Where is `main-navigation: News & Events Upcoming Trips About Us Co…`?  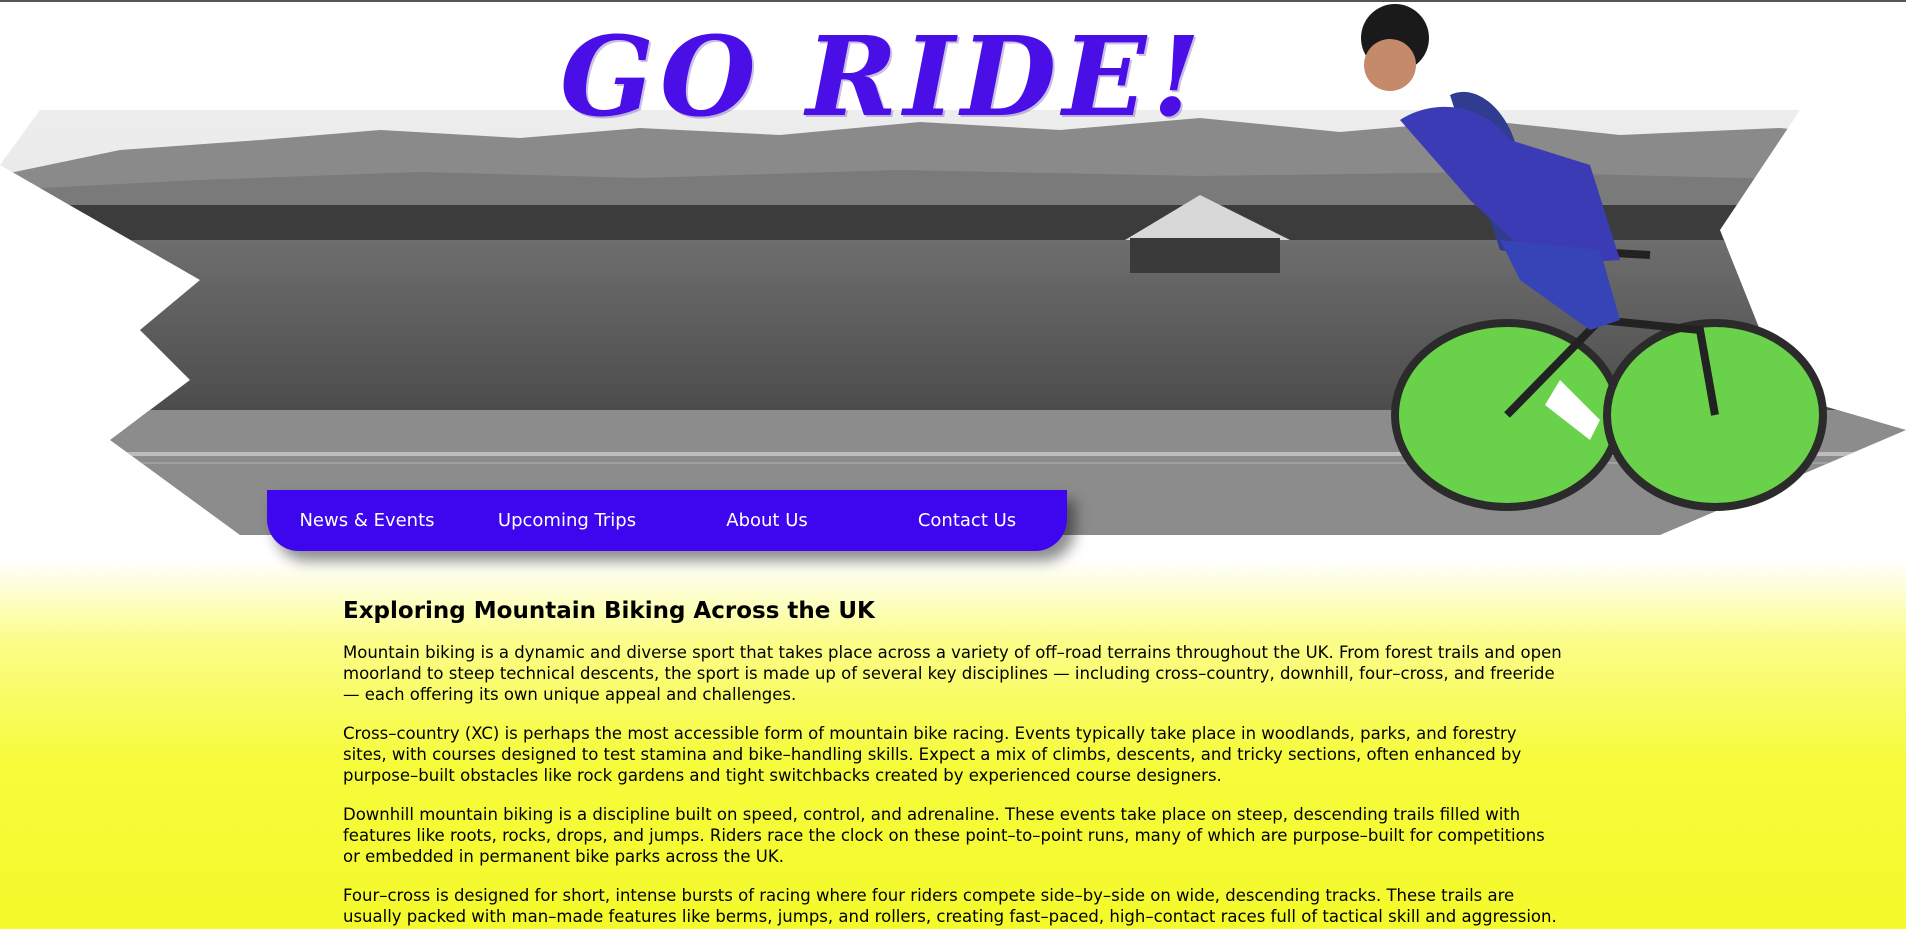 main-navigation: News & Events Upcoming Trips About Us Co… is located at coordinates (667, 520).